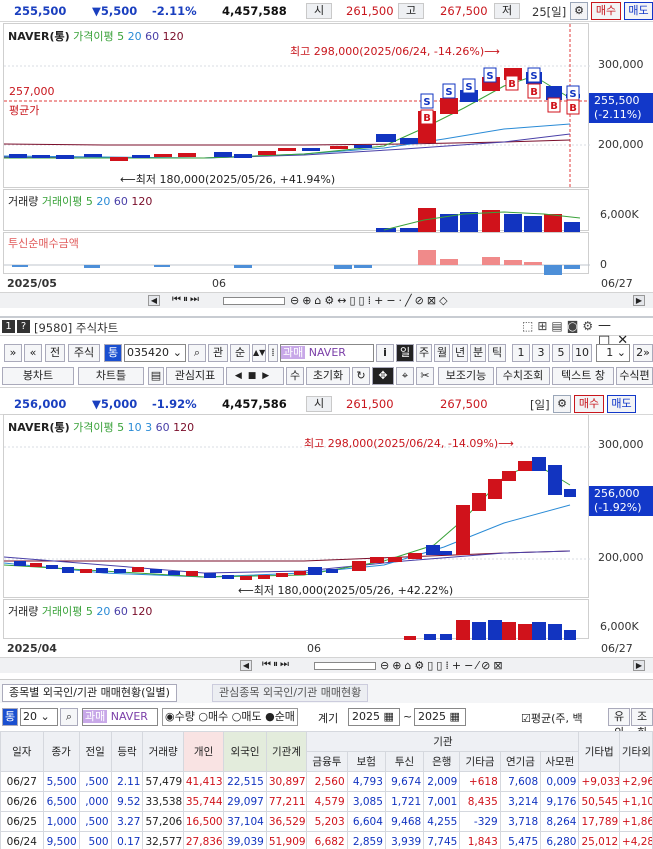 The width and height of the screenshot is (653, 849). What do you see at coordinates (619, 723) in the screenshot?
I see `notice-button: 유의` at bounding box center [619, 723].